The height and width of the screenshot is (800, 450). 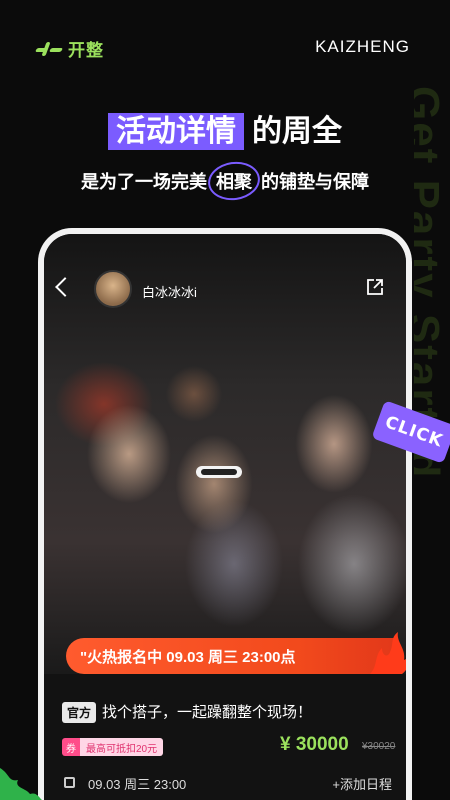 What do you see at coordinates (21, 784) in the screenshot?
I see `leaf-decoration-icon` at bounding box center [21, 784].